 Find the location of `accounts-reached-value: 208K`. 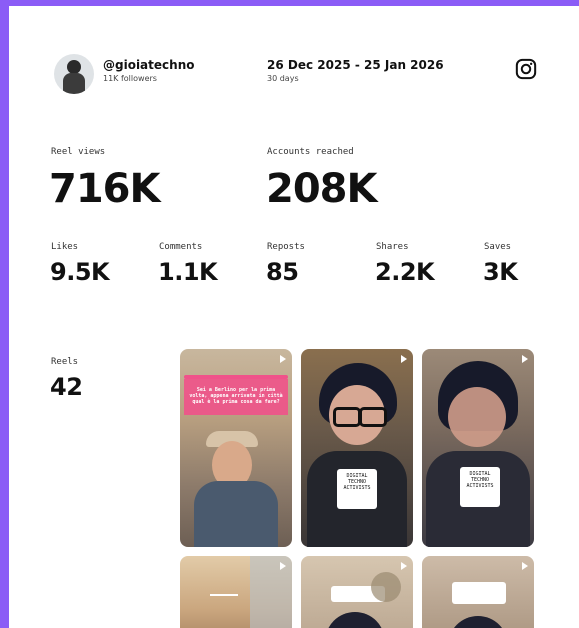

accounts-reached-value: 208K is located at coordinates (321, 189).